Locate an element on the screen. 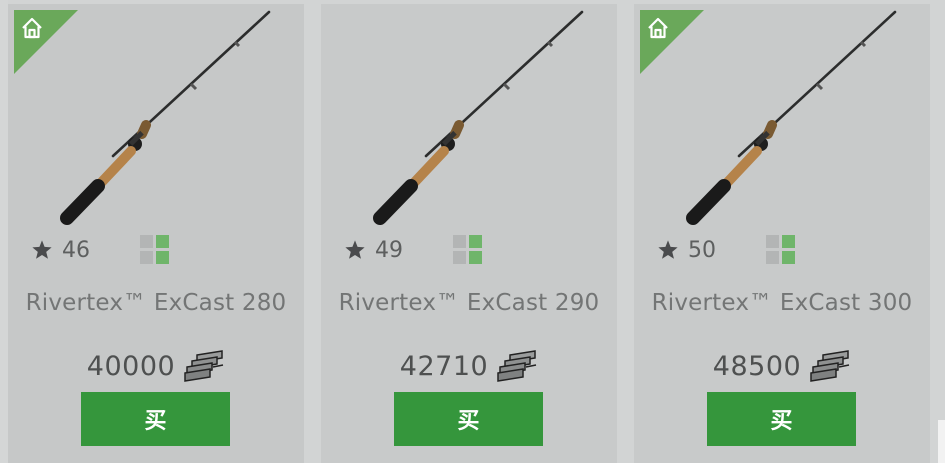  rating: 49 is located at coordinates (373, 250).